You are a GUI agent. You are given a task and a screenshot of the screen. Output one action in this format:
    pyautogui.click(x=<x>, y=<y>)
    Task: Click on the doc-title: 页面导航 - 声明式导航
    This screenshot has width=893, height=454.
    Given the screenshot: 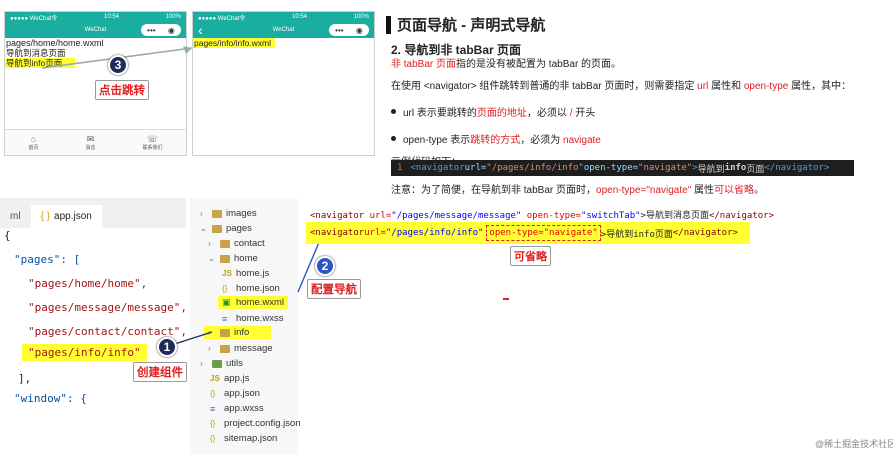 What is the action you would take?
    pyautogui.click(x=636, y=24)
    